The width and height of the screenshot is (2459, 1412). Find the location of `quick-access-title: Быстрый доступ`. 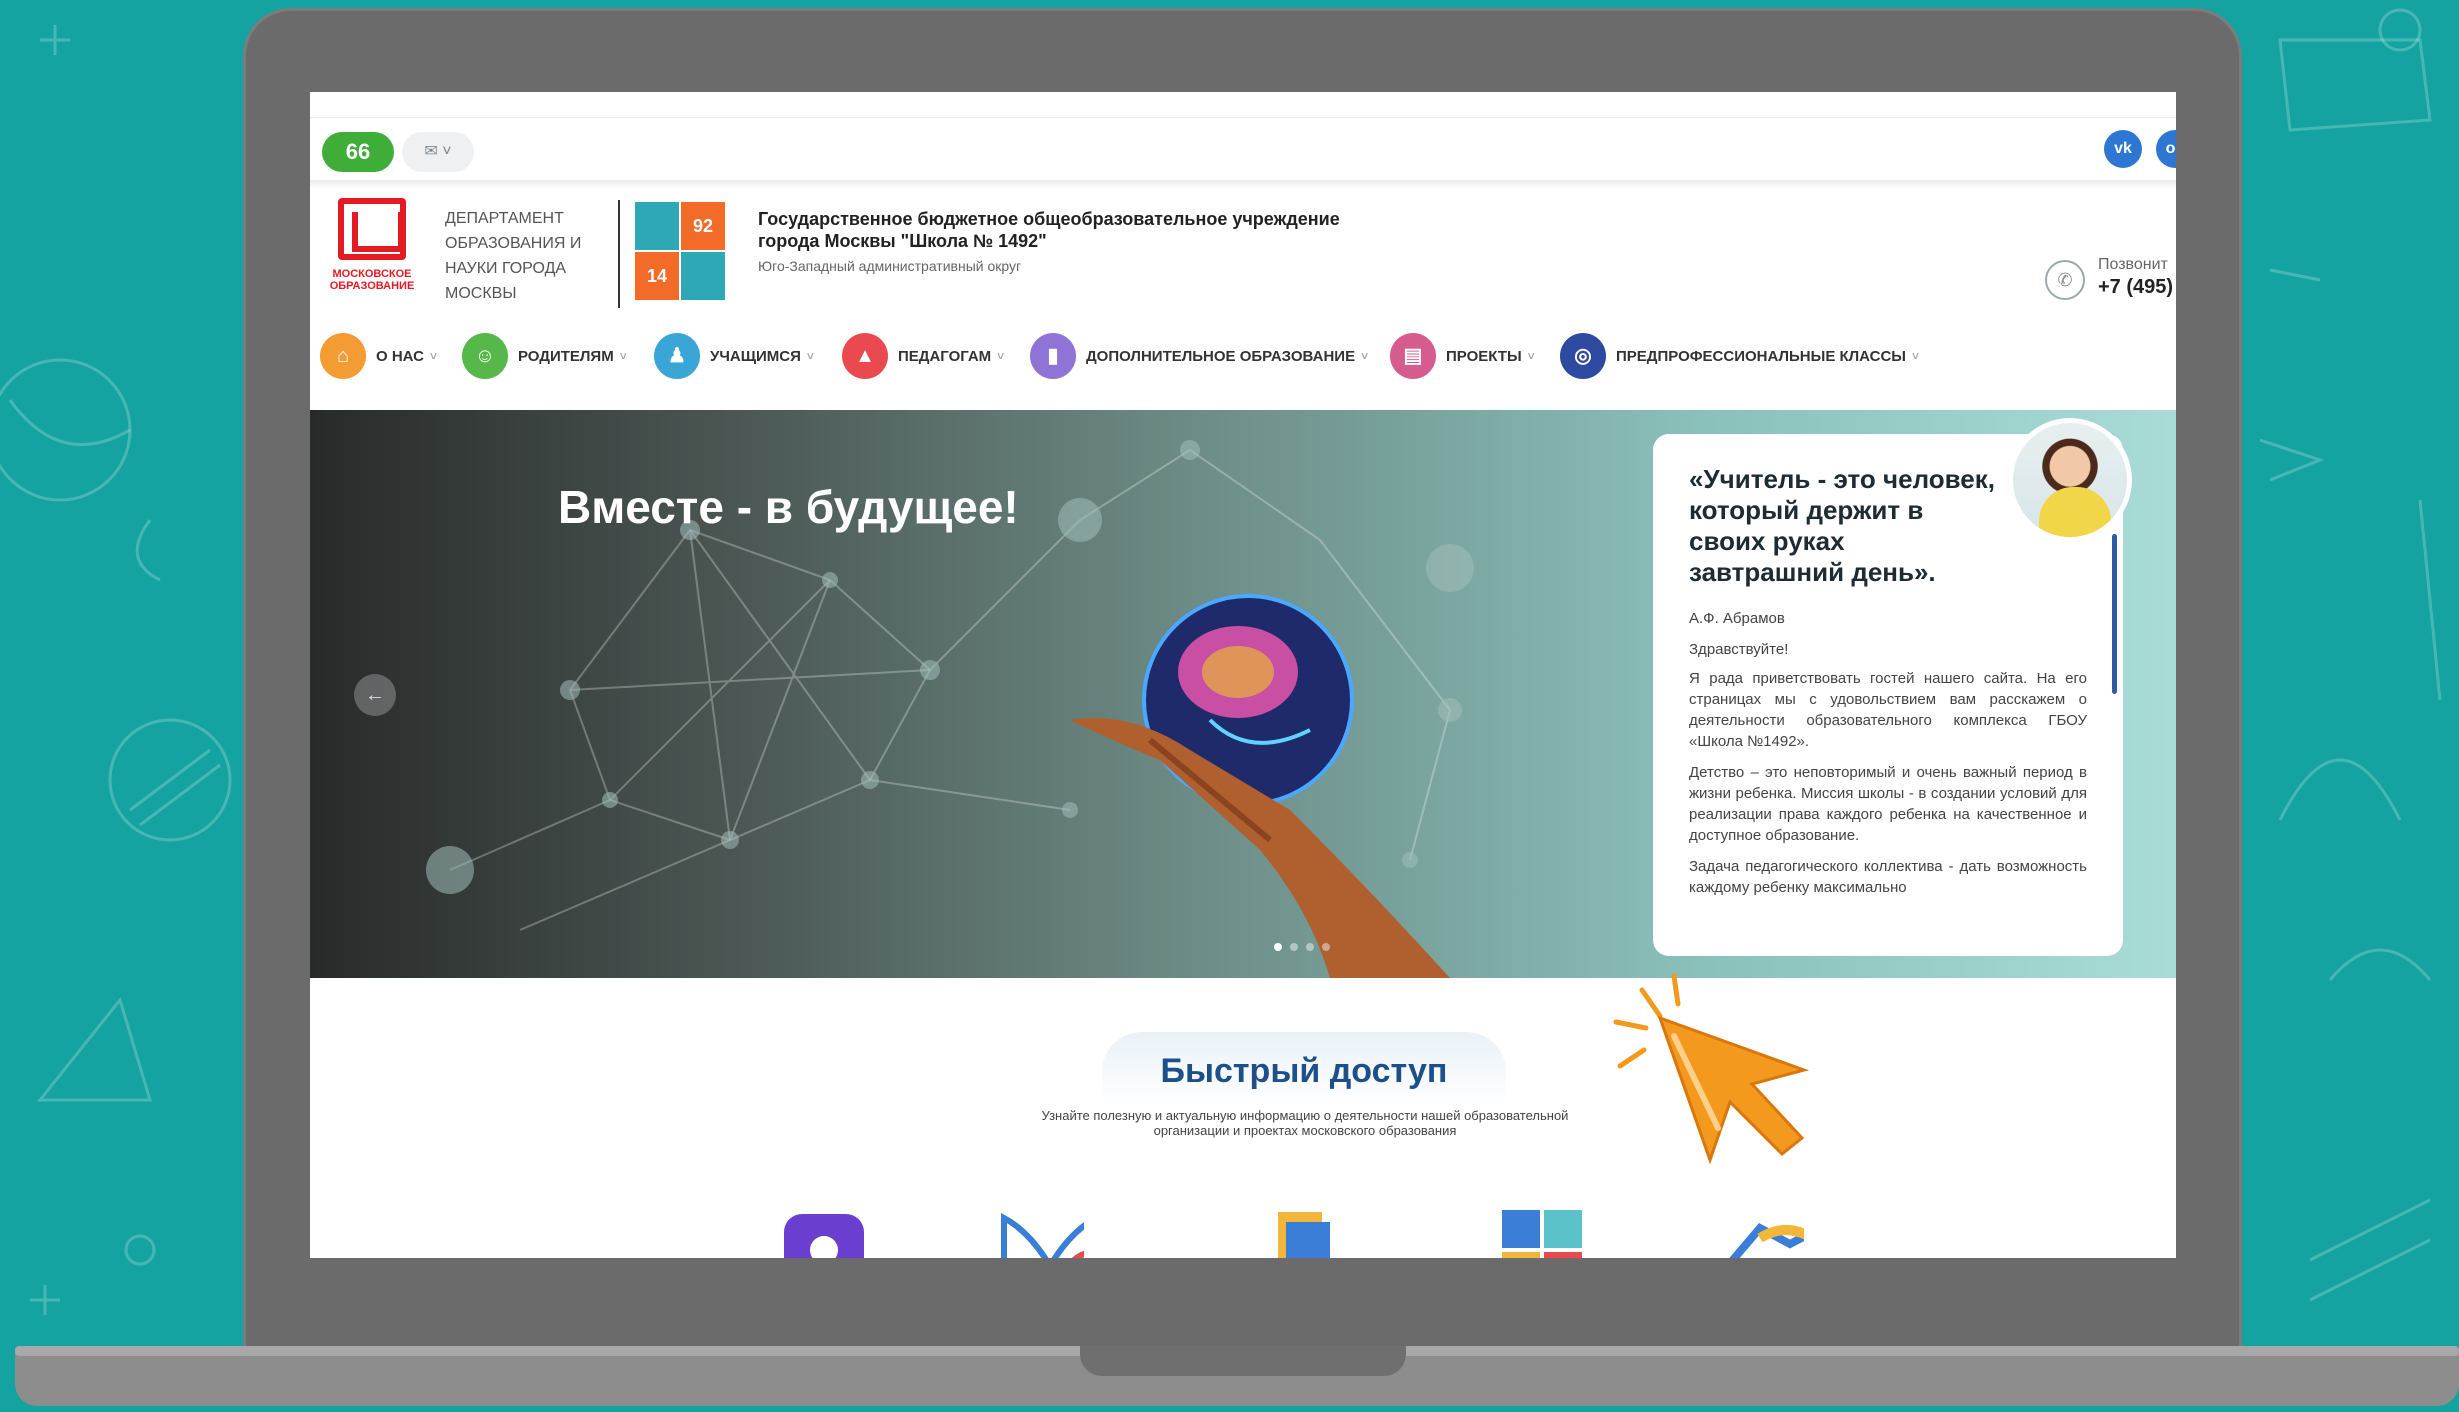

quick-access-title: Быстрый доступ is located at coordinates (1304, 1071).